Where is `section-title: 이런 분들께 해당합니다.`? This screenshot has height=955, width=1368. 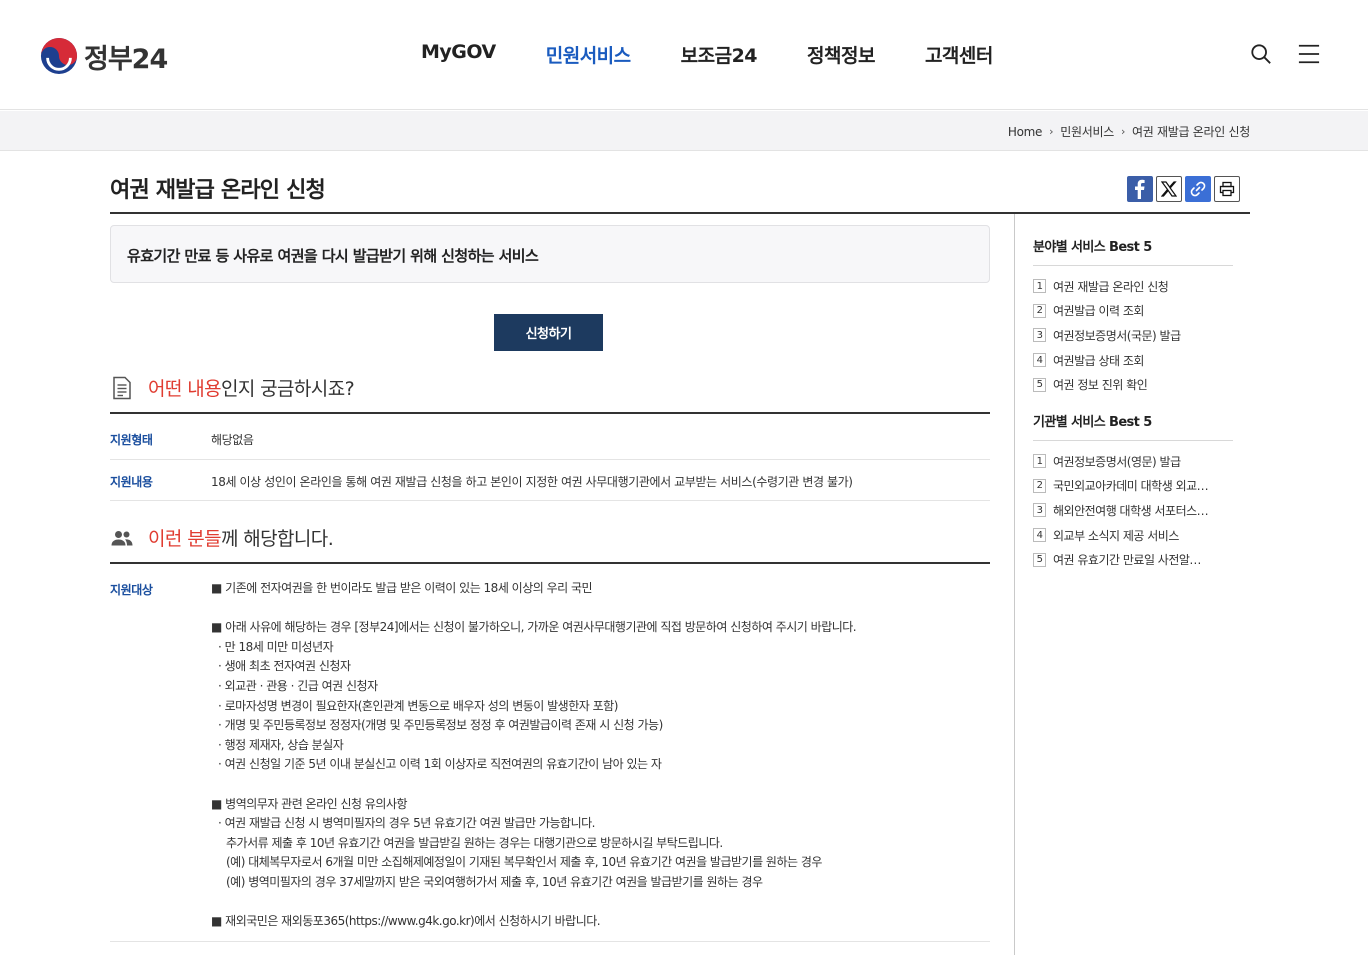 section-title: 이런 분들께 해당합니다. is located at coordinates (241, 537).